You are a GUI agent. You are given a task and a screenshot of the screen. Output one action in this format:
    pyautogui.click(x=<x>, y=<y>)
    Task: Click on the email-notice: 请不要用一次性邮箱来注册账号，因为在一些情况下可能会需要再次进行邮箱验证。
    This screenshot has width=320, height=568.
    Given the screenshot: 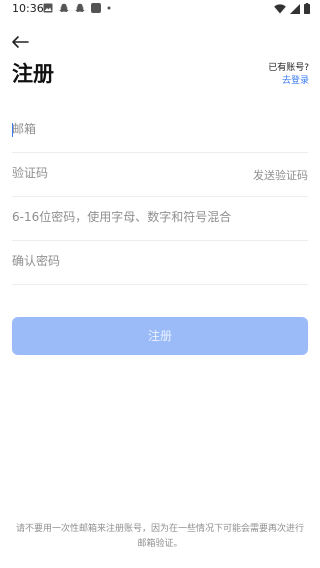 What is the action you would take?
    pyautogui.click(x=159, y=536)
    